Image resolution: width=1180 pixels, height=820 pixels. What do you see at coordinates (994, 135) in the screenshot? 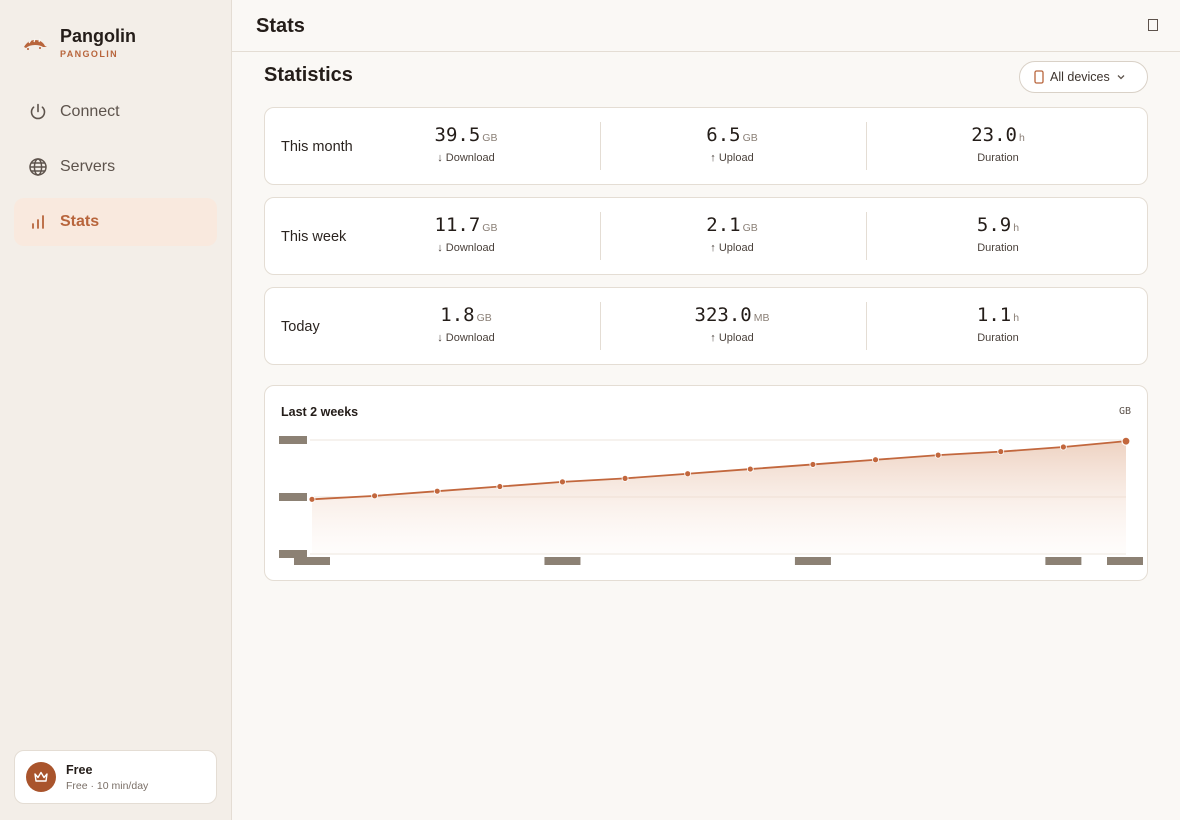
I see `stat-value: 23.0` at bounding box center [994, 135].